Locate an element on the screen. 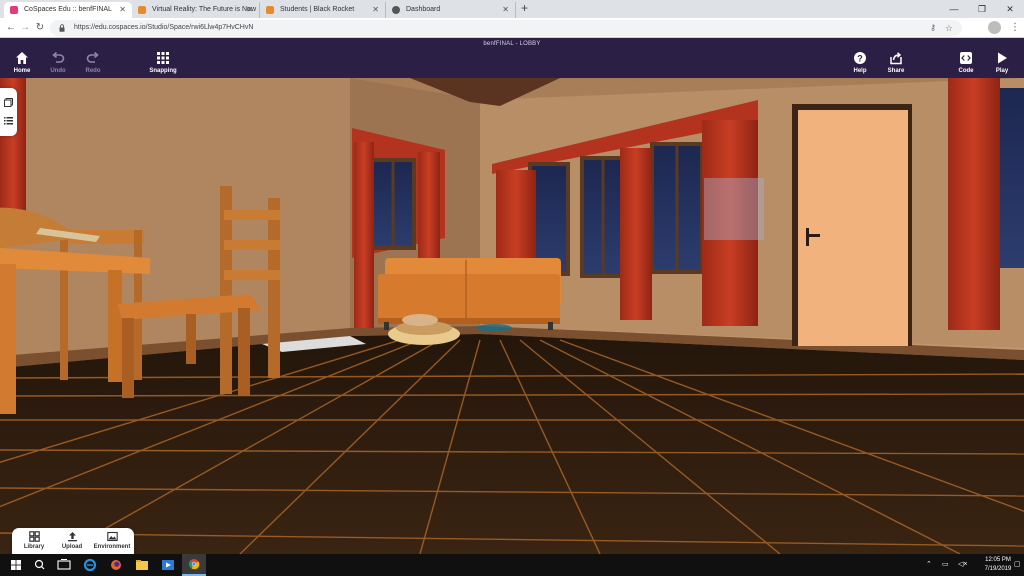 This screenshot has width=1024, height=576. snapping-button: Snapping is located at coordinates (163, 62).